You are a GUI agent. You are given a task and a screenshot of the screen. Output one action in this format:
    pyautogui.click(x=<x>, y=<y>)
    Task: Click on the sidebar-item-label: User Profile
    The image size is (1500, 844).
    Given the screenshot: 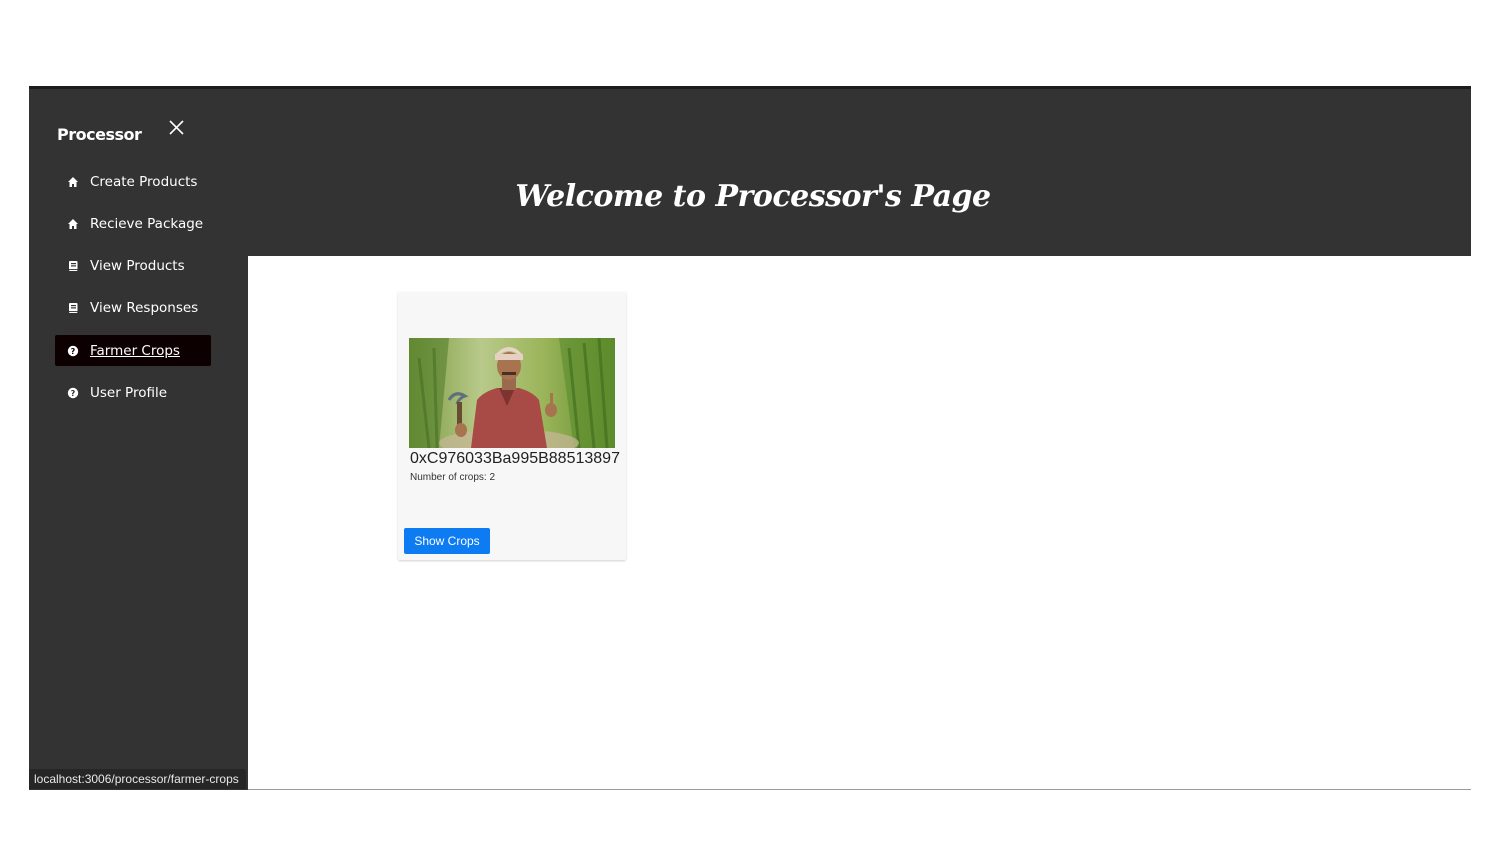 What is the action you would take?
    pyautogui.click(x=129, y=392)
    